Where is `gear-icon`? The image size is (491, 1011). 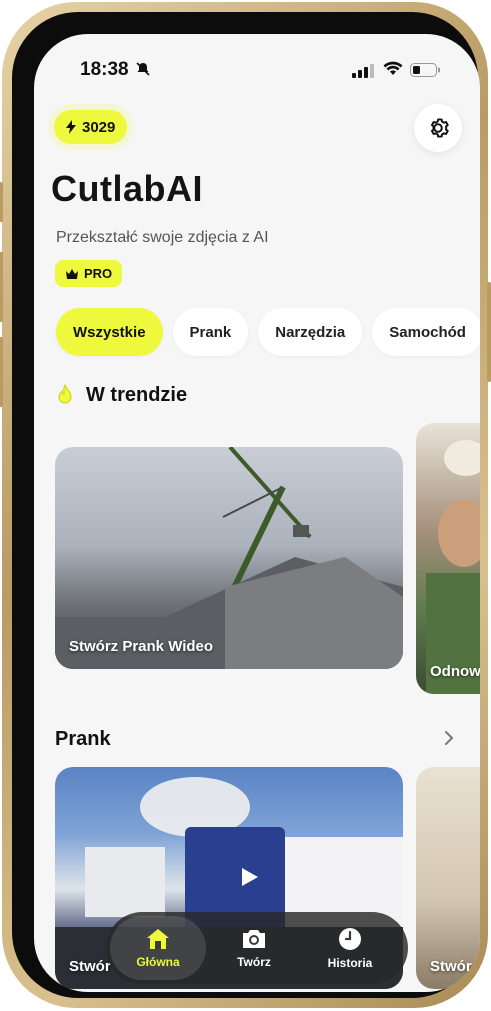
gear-icon is located at coordinates (439, 128).